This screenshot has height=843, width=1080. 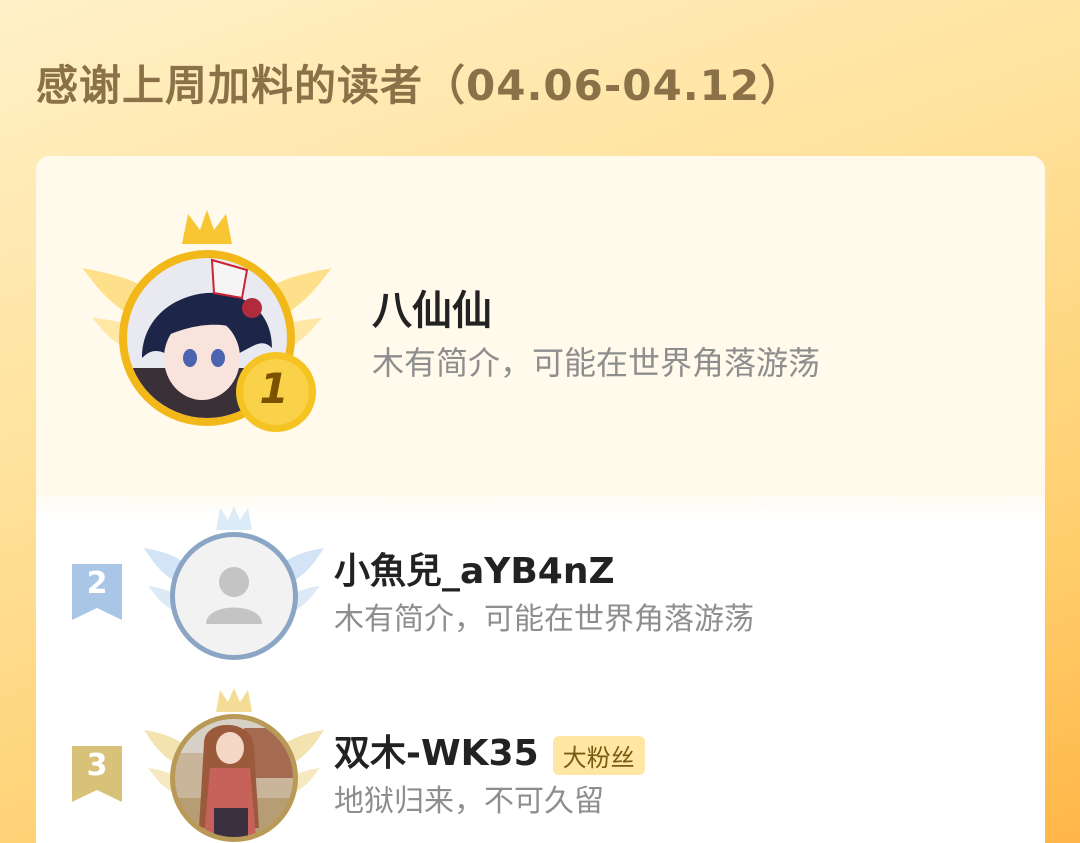 I want to click on fan-level-badge: 大粉丝, so click(x=598, y=755).